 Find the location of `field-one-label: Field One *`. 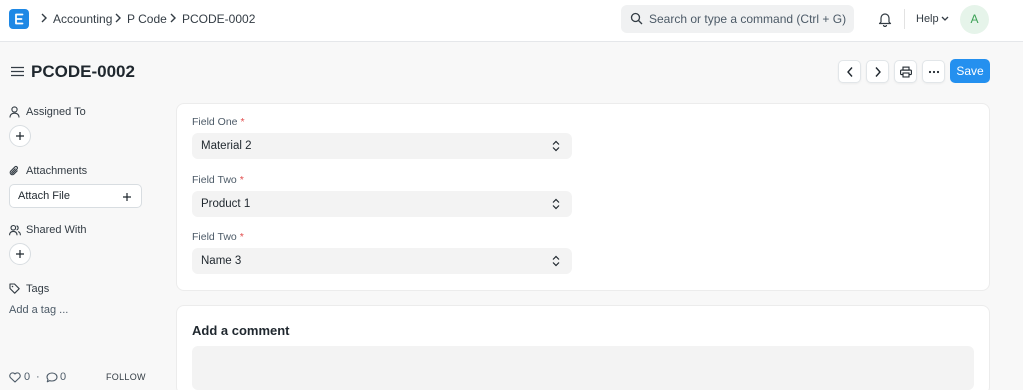

field-one-label: Field One * is located at coordinates (218, 122).